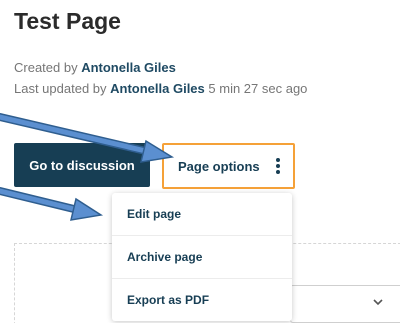  I want to click on arrow-icon, so click(52, 204).